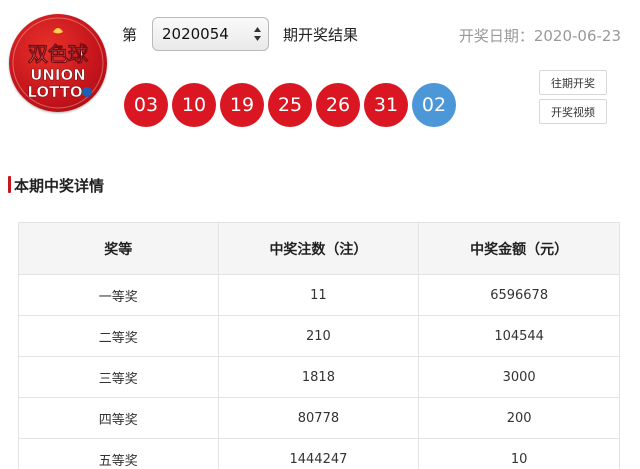 The width and height of the screenshot is (640, 469). I want to click on winner-count-cell: 11, so click(318, 295).